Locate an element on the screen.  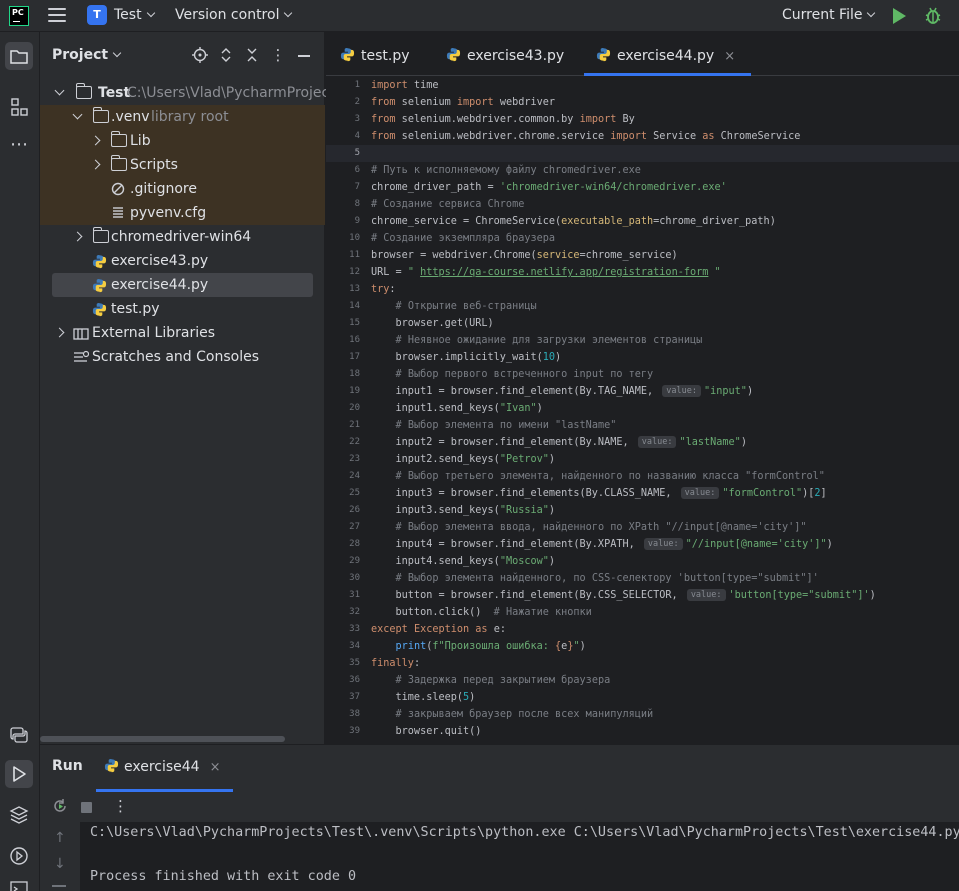
line-number: 30 is located at coordinates (354, 578).